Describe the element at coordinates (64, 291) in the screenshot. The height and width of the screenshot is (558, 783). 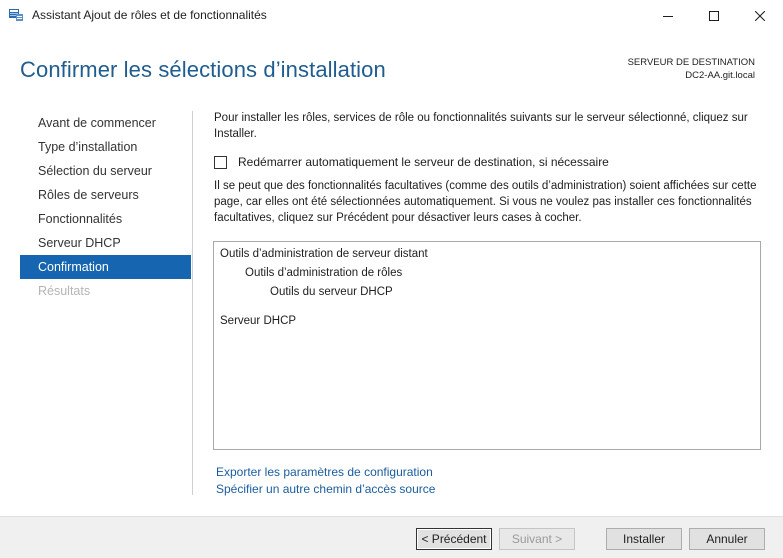
I see `nav-item-resultats: Résultats` at that location.